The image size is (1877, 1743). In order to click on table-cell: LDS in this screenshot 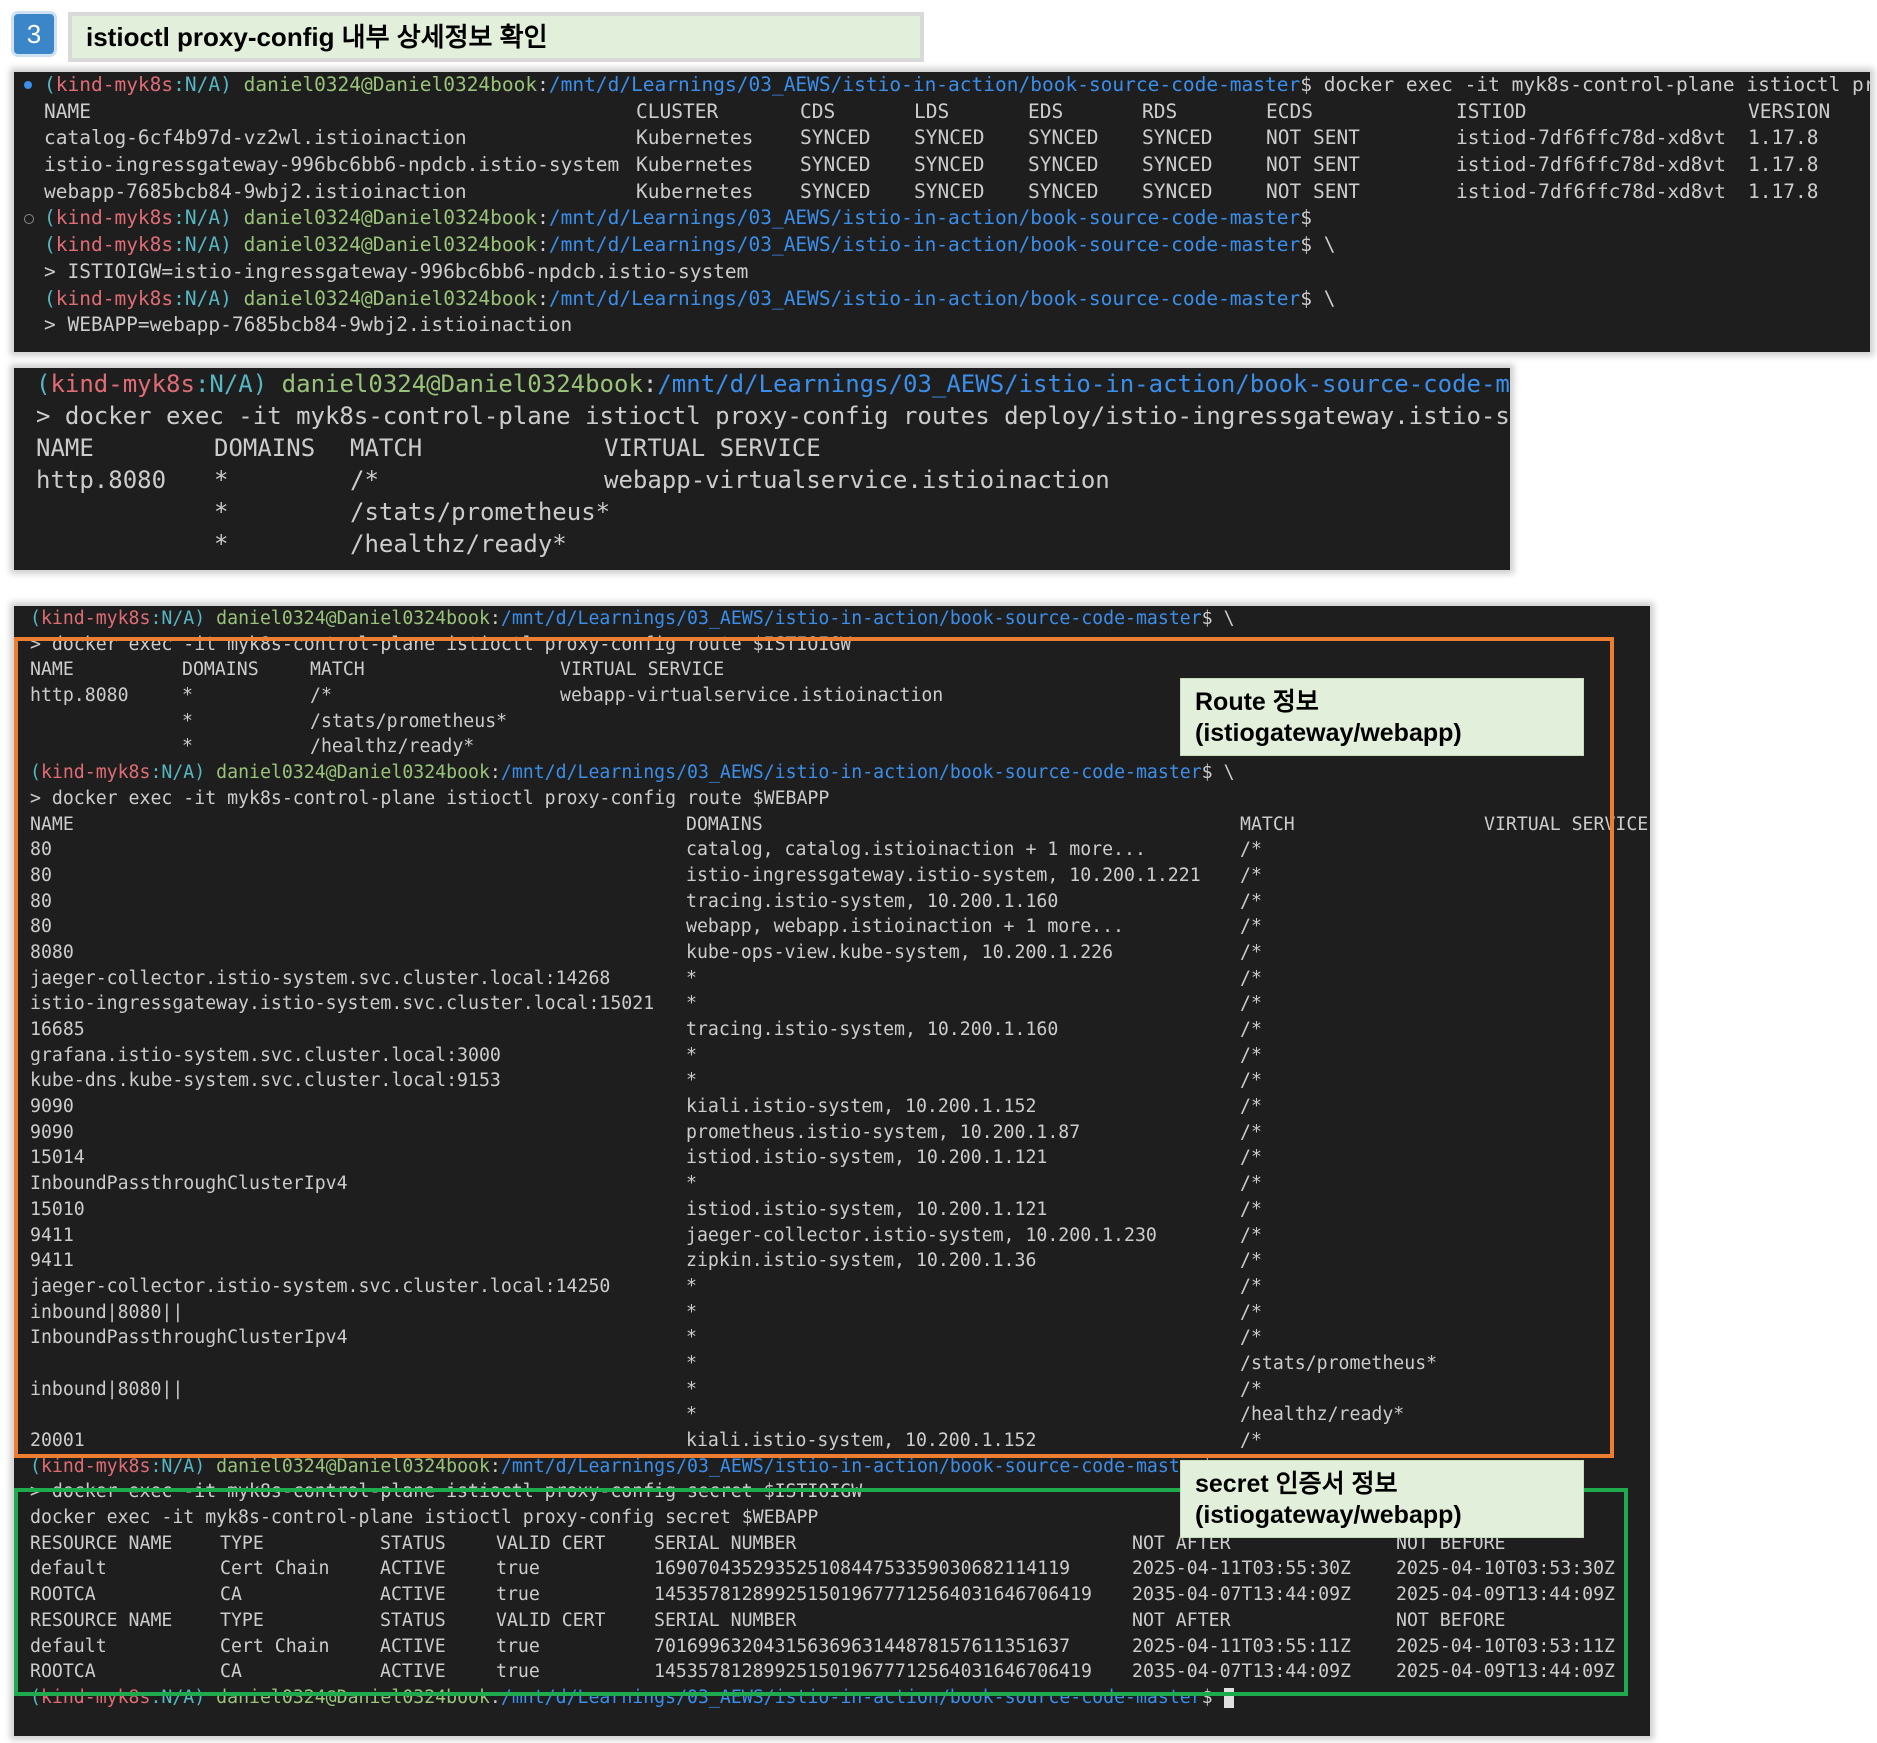, I will do `click(932, 111)`.